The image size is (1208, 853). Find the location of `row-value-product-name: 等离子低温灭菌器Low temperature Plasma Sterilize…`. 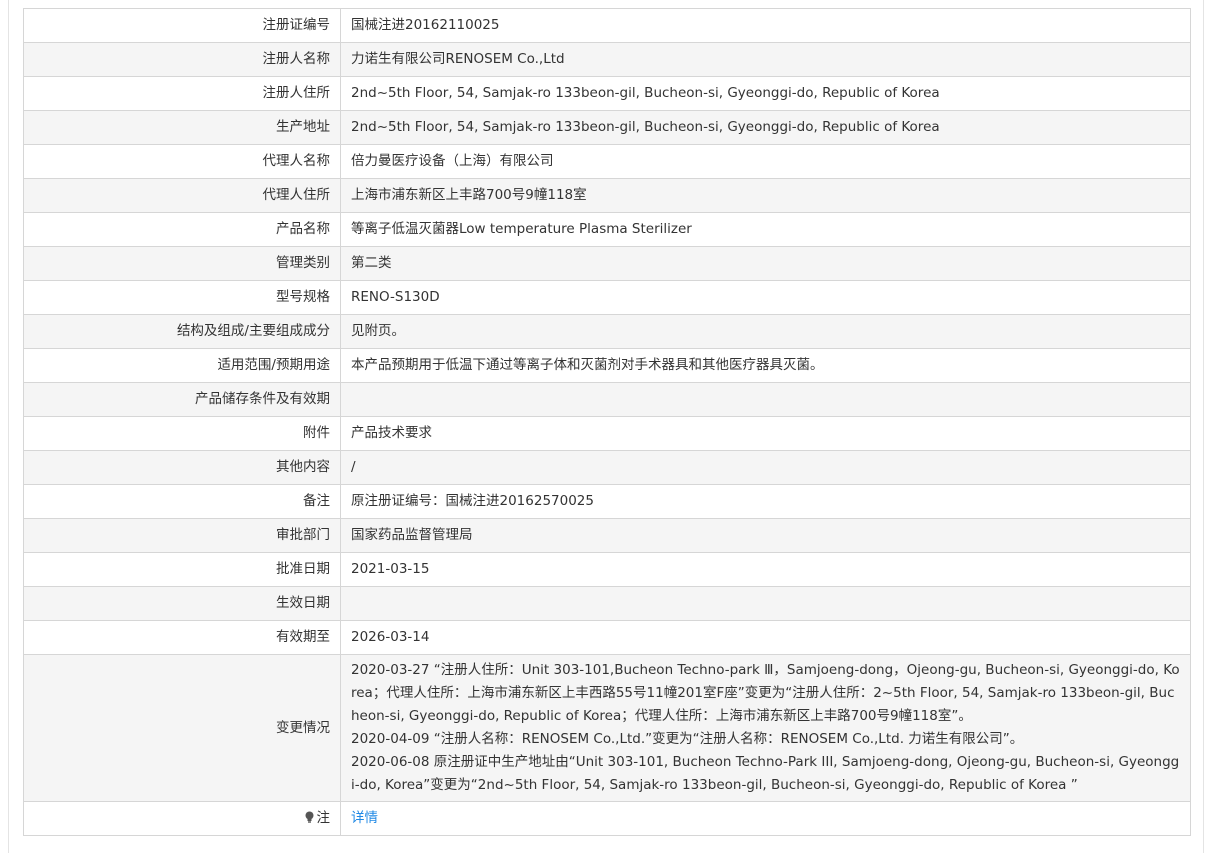

row-value-product-name: 等离子低温灭菌器Low temperature Plasma Sterilize… is located at coordinates (765, 229).